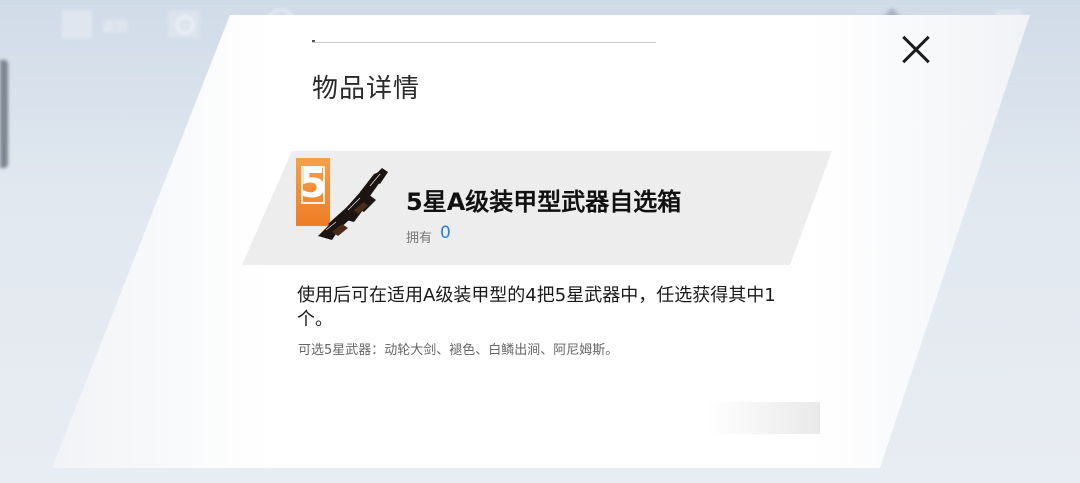 The image size is (1080, 483). What do you see at coordinates (353, 204) in the screenshot?
I see `weapon-icon` at bounding box center [353, 204].